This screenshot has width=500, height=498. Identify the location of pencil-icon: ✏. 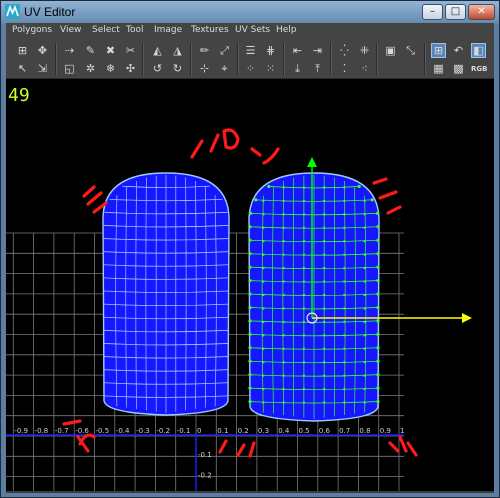
(204, 50).